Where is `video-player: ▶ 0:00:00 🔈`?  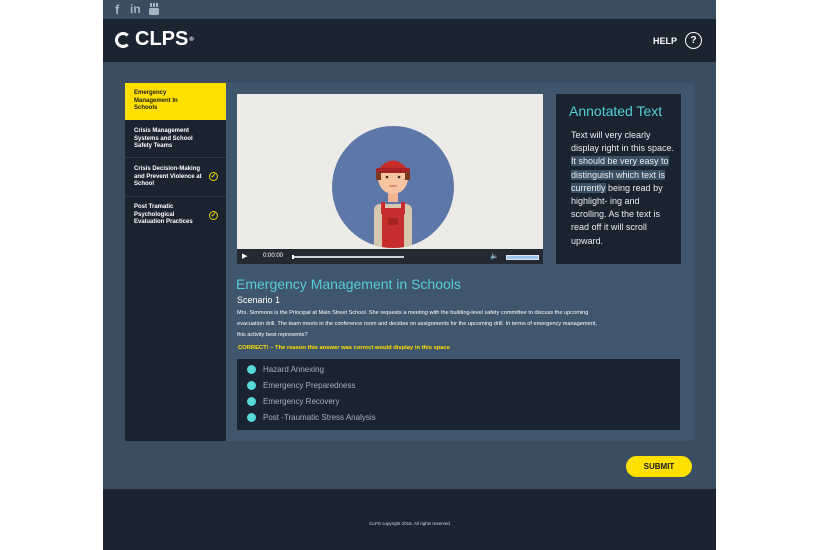 video-player: ▶ 0:00:00 🔈 is located at coordinates (390, 179).